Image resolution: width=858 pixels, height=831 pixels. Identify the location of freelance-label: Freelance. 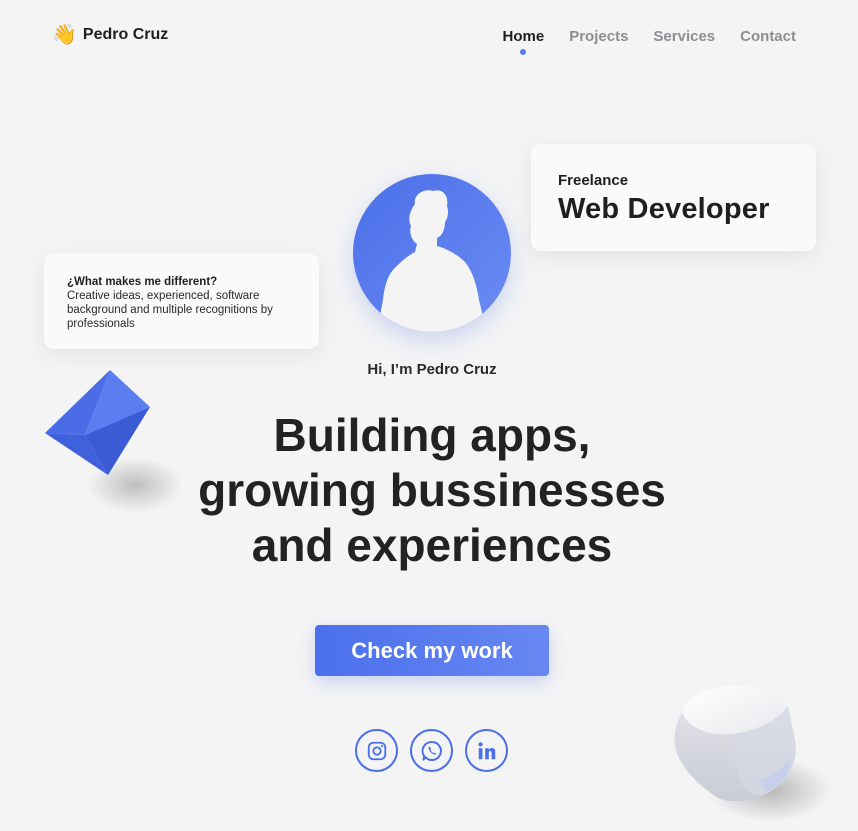
(593, 180).